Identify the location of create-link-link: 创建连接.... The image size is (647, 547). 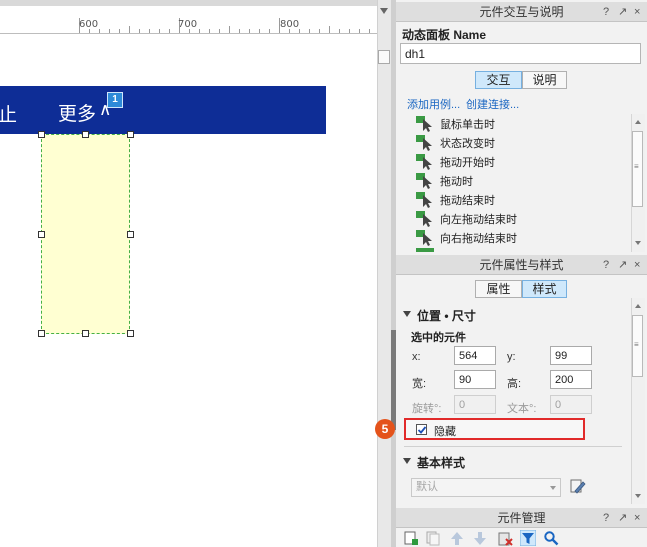
(492, 104).